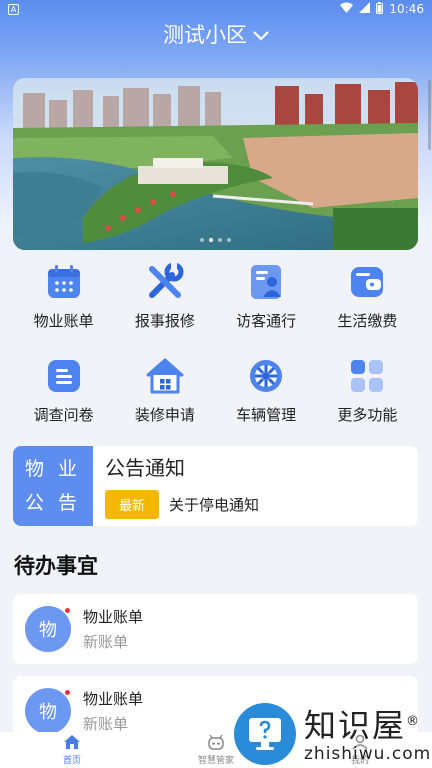  I want to click on watermark-cn: 知识屋®, so click(363, 725).